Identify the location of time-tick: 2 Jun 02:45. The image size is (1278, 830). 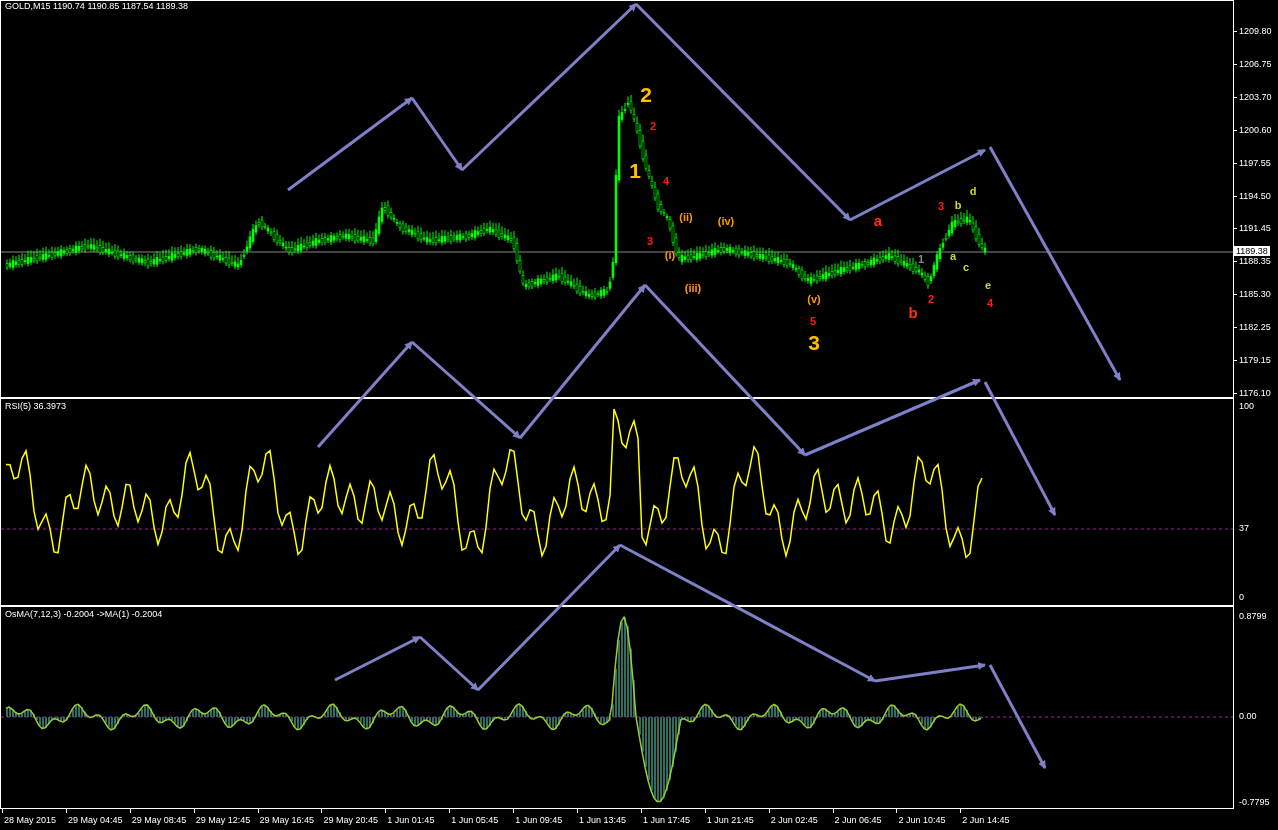
(800, 818).